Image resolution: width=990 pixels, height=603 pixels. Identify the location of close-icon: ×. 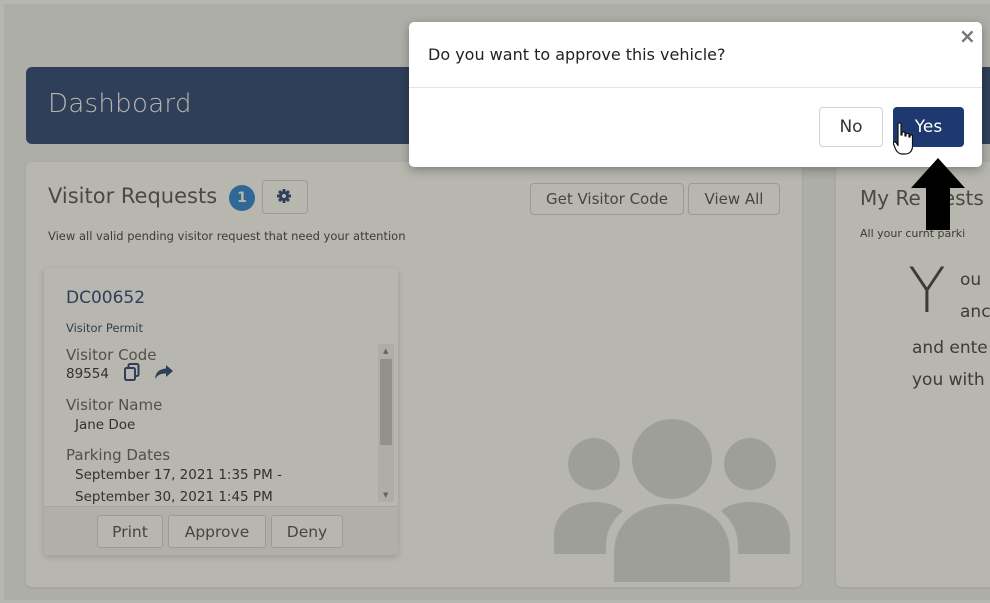
(967, 36).